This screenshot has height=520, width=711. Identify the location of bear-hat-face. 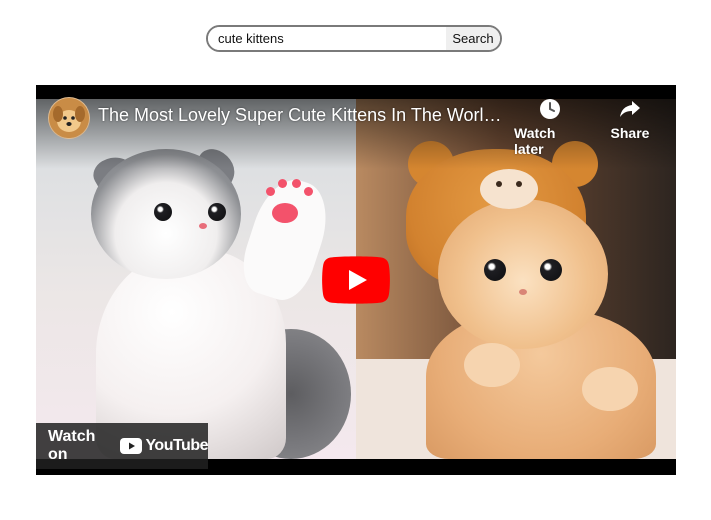
(509, 189).